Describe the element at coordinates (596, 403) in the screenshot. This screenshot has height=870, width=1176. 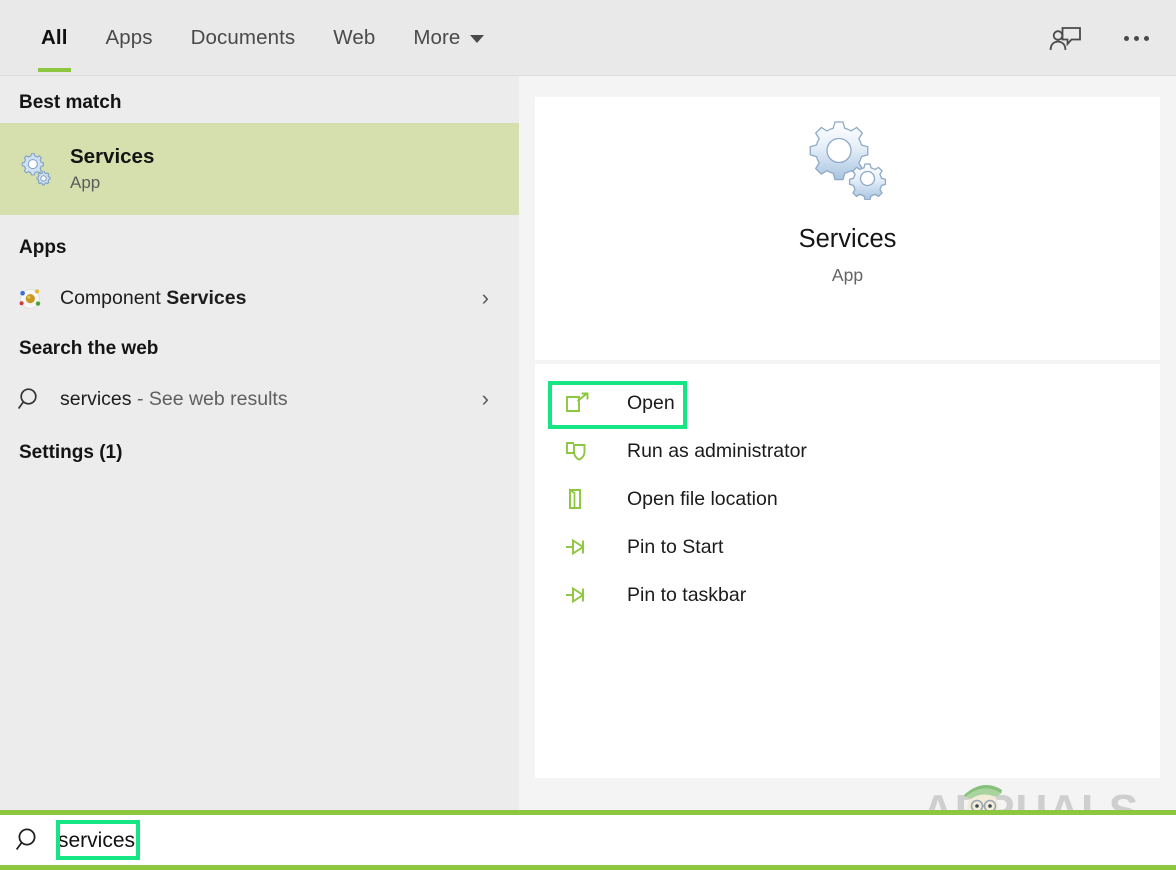
I see `open-external-icon` at that location.